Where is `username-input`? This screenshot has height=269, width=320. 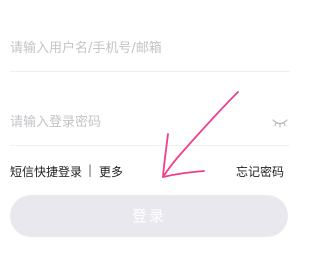
username-input is located at coordinates (135, 48).